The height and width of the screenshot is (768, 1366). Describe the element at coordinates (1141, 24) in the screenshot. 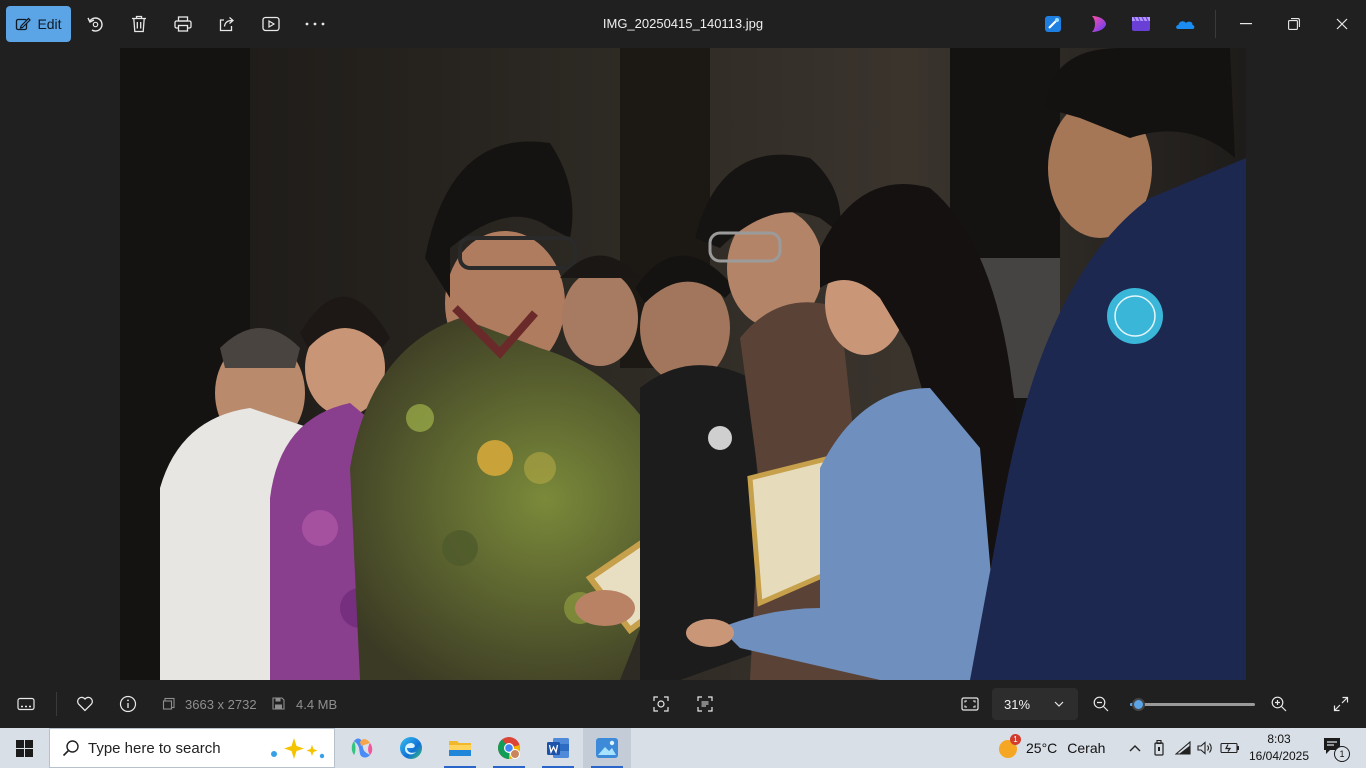

I see `video-editor-icon` at that location.